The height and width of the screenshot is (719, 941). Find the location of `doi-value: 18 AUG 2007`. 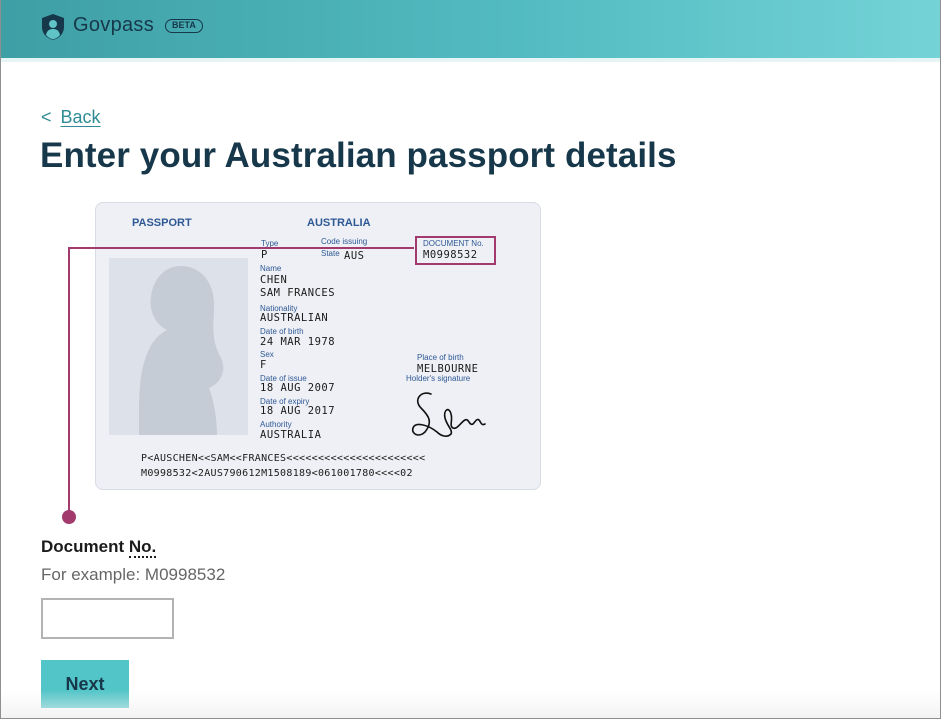

doi-value: 18 AUG 2007 is located at coordinates (298, 388).